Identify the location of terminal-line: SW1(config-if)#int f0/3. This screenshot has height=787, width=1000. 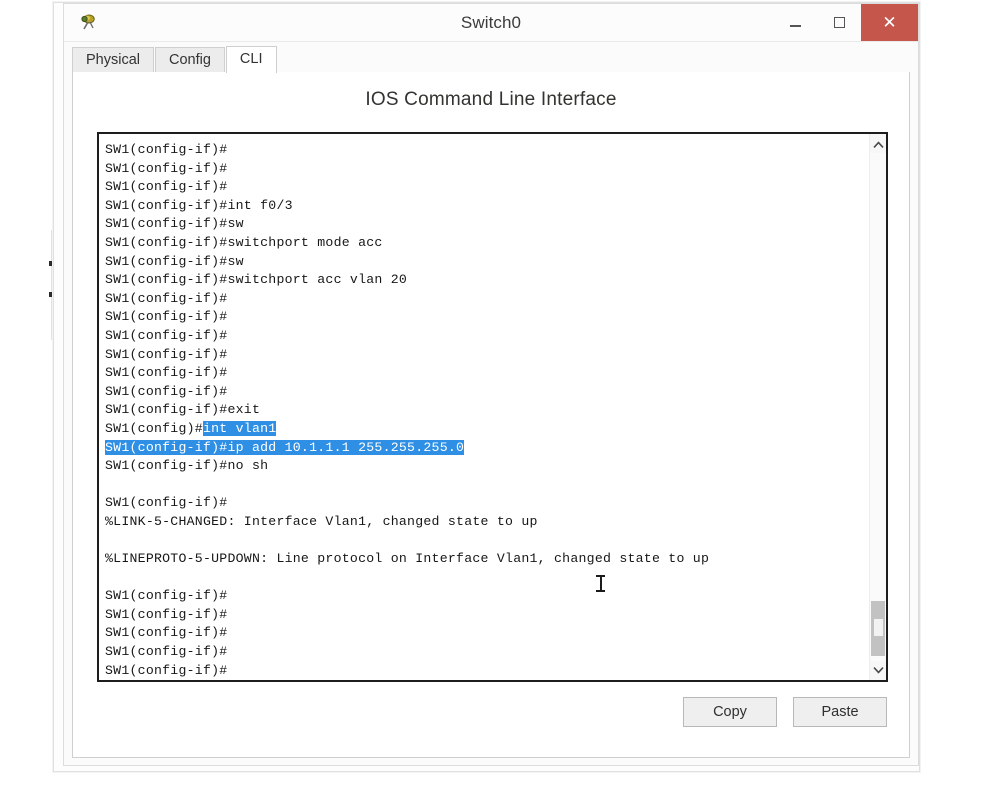
(199, 205).